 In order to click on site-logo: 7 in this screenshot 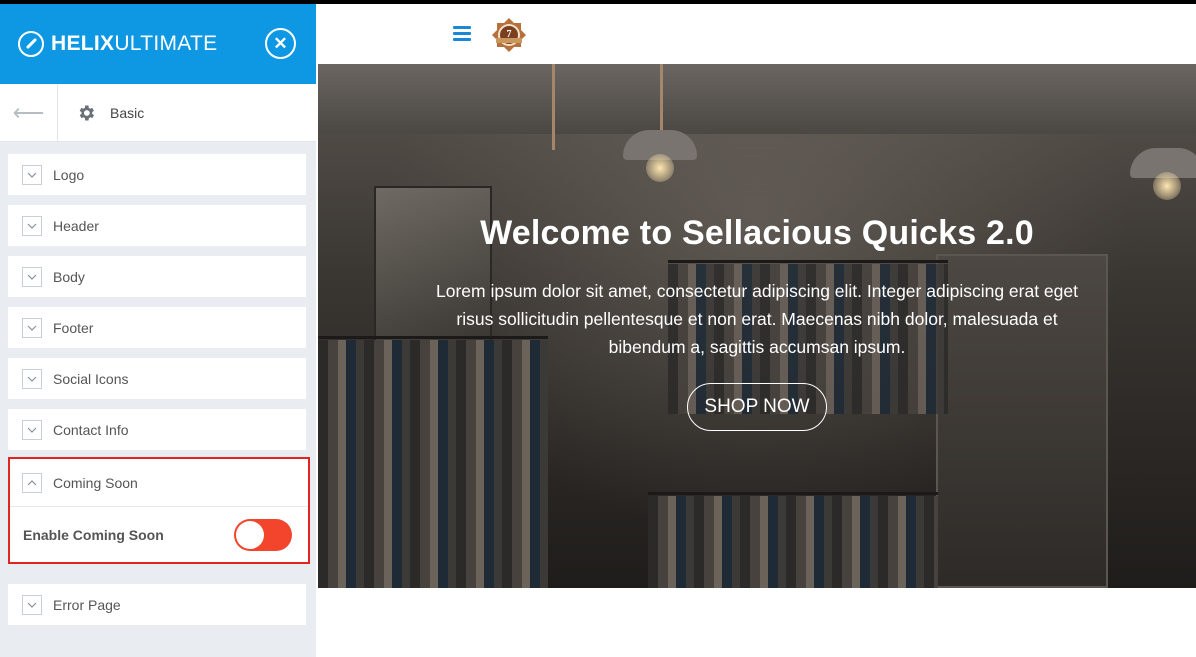, I will do `click(509, 35)`.